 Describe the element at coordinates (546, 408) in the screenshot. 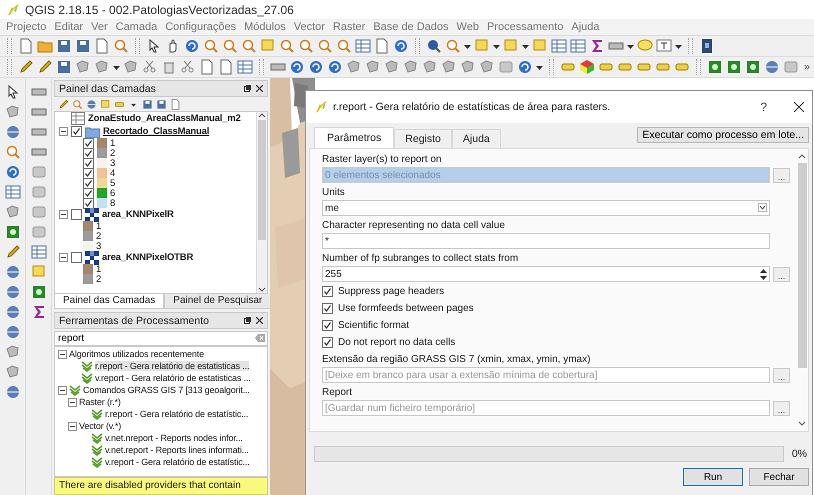

I see `input-field: [Guardar num ficheiro temporário]` at that location.